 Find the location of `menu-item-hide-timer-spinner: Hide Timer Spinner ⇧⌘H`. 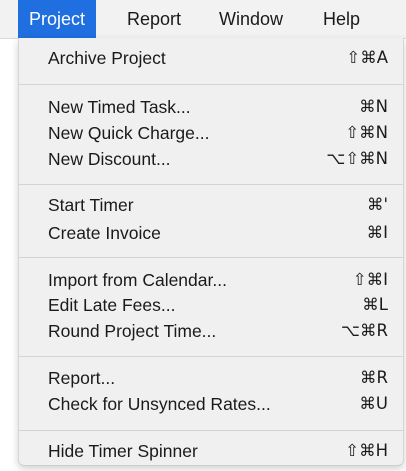

menu-item-hide-timer-spinner: Hide Timer Spinner ⇧⌘H is located at coordinates (211, 451).